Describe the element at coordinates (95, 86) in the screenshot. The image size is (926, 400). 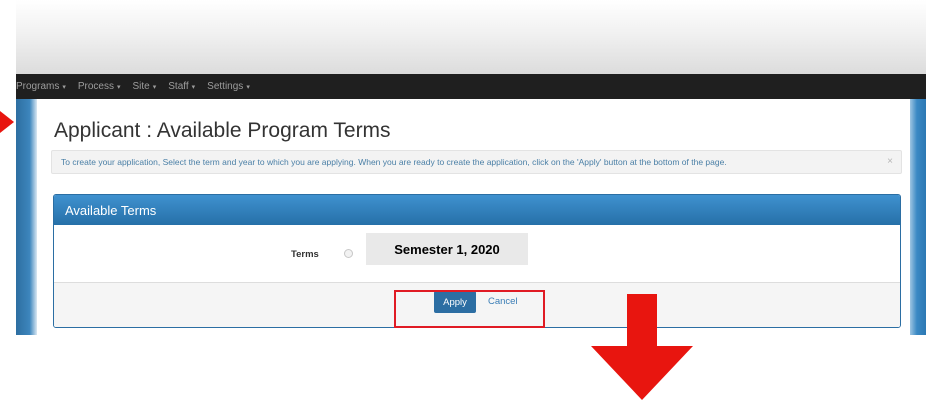
I see `nav-process-label: Process` at that location.